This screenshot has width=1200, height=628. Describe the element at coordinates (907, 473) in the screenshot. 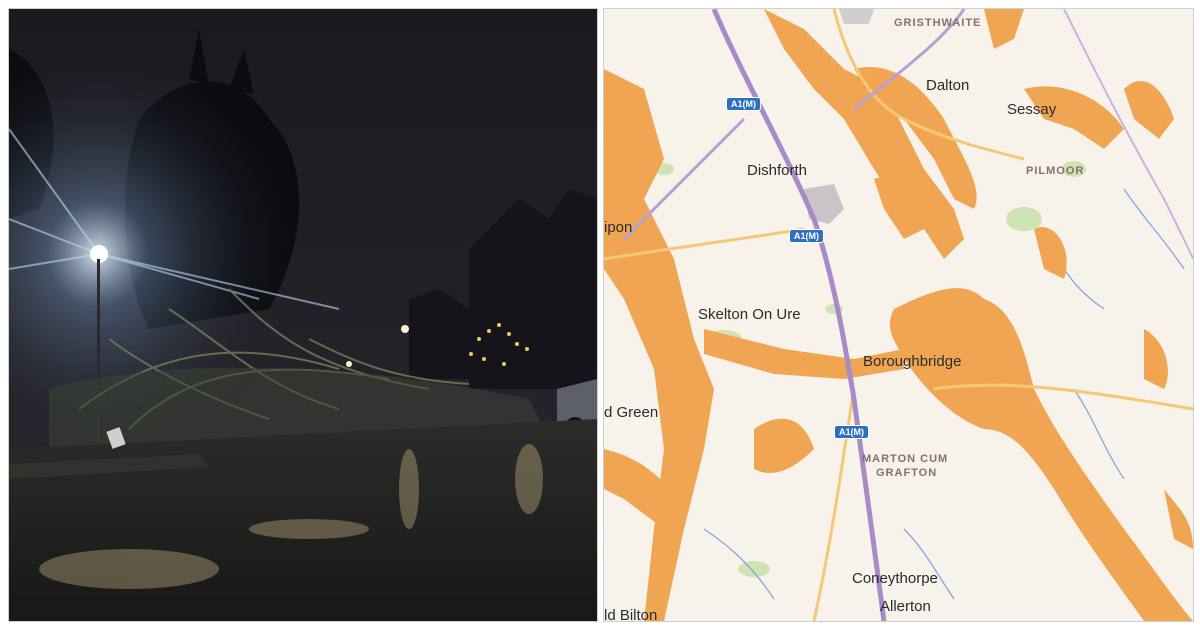

I see `place-grafton: GRAFTON` at that location.